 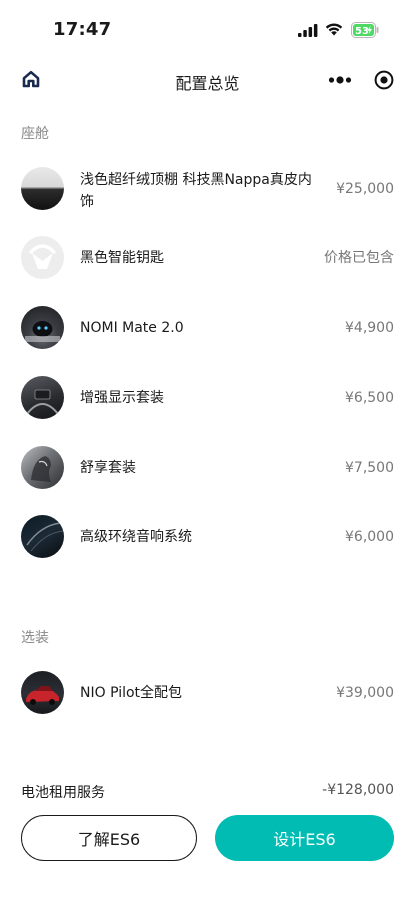 What do you see at coordinates (131, 693) in the screenshot?
I see `item-name: NIO Pilot全配包` at bounding box center [131, 693].